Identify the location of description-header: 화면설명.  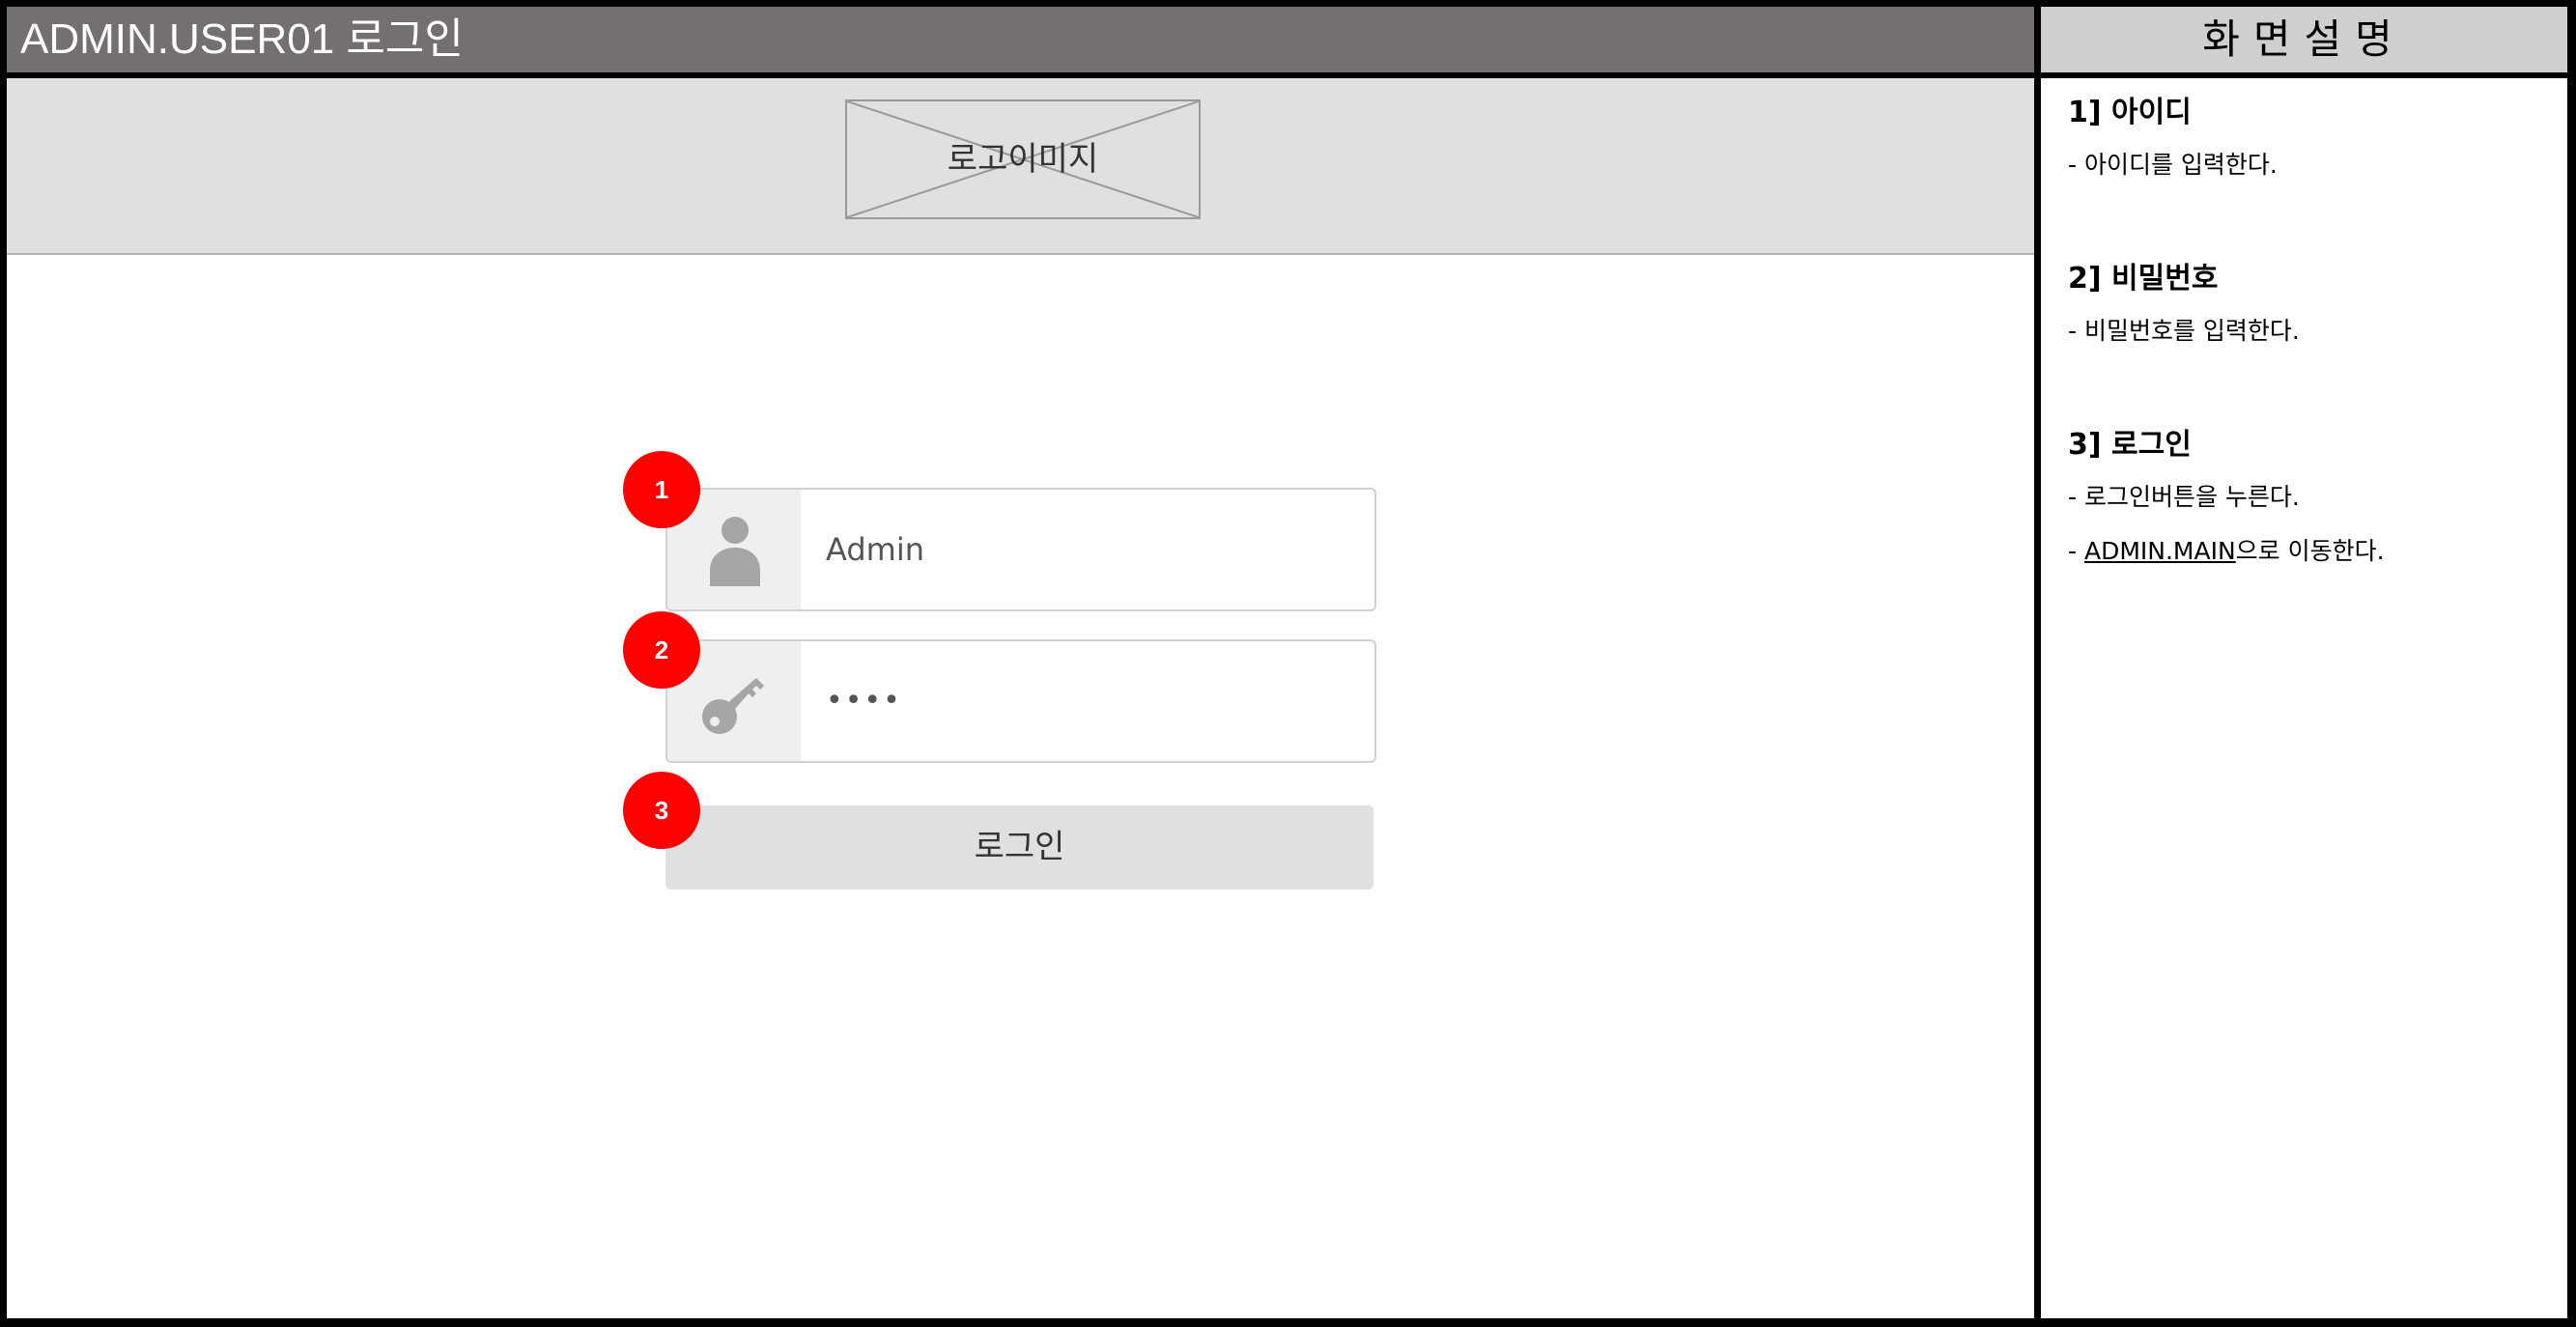
(2304, 40).